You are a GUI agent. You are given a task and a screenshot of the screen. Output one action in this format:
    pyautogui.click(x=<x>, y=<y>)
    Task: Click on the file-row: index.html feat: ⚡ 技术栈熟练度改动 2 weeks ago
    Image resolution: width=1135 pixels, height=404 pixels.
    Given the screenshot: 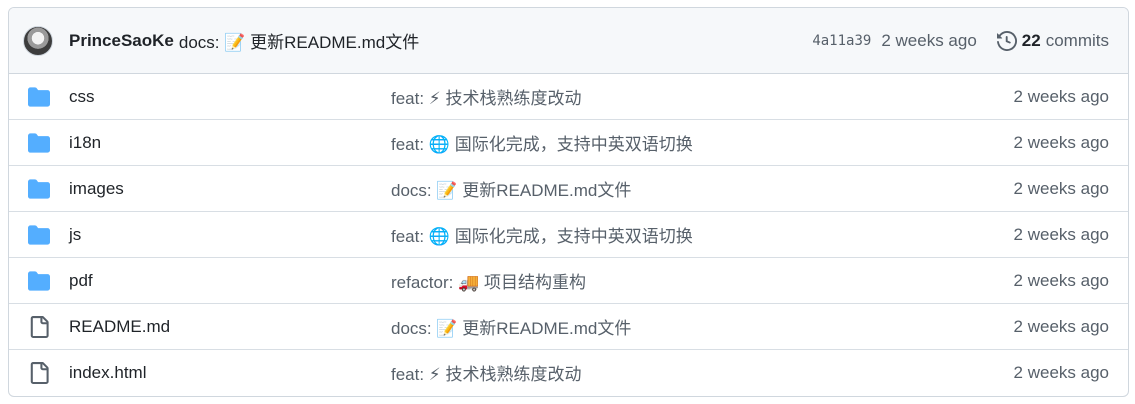 What is the action you would take?
    pyautogui.click(x=568, y=372)
    